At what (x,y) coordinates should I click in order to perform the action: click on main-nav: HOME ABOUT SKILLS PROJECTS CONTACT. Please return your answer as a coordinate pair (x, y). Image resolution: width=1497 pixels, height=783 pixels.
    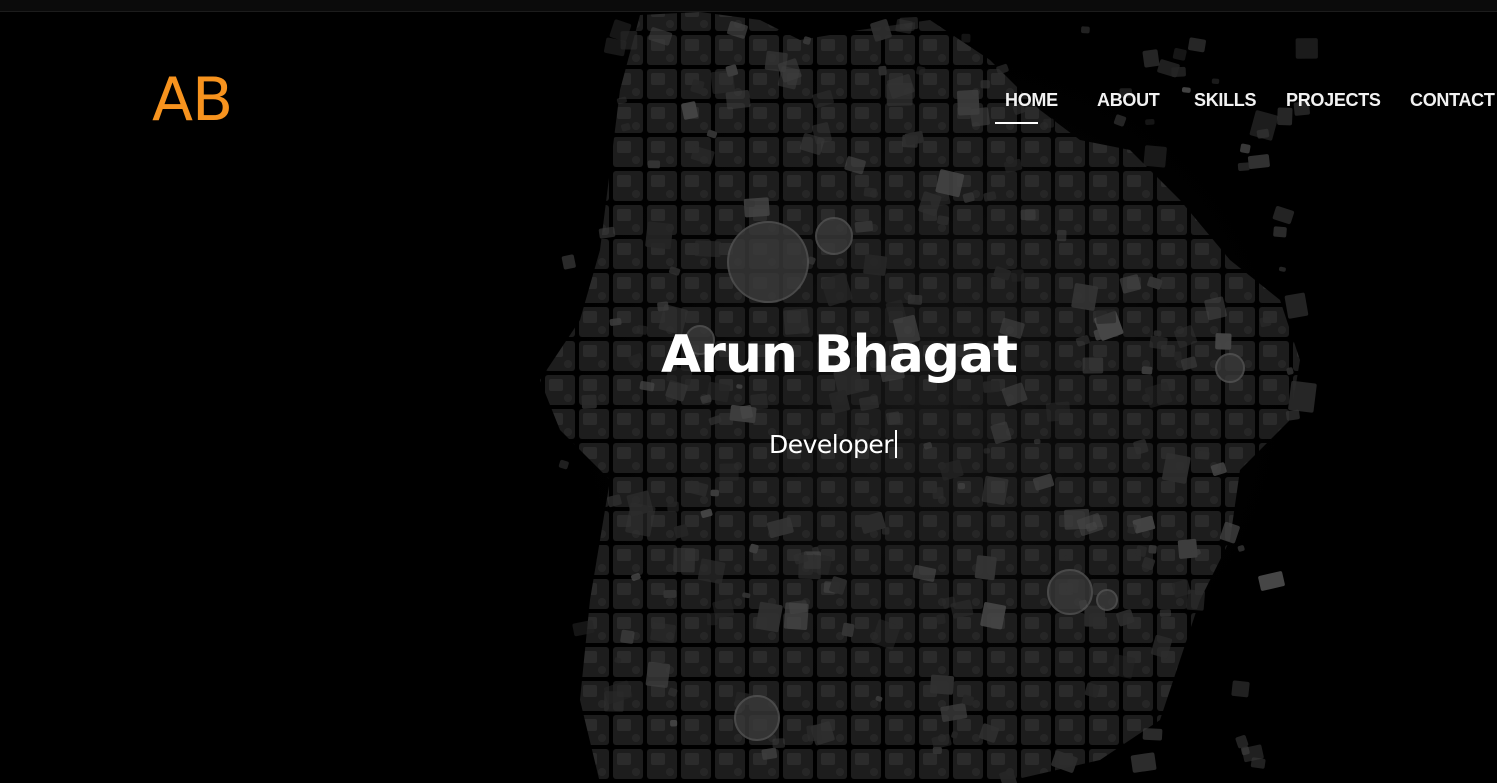
    Looking at the image, I should click on (748, 110).